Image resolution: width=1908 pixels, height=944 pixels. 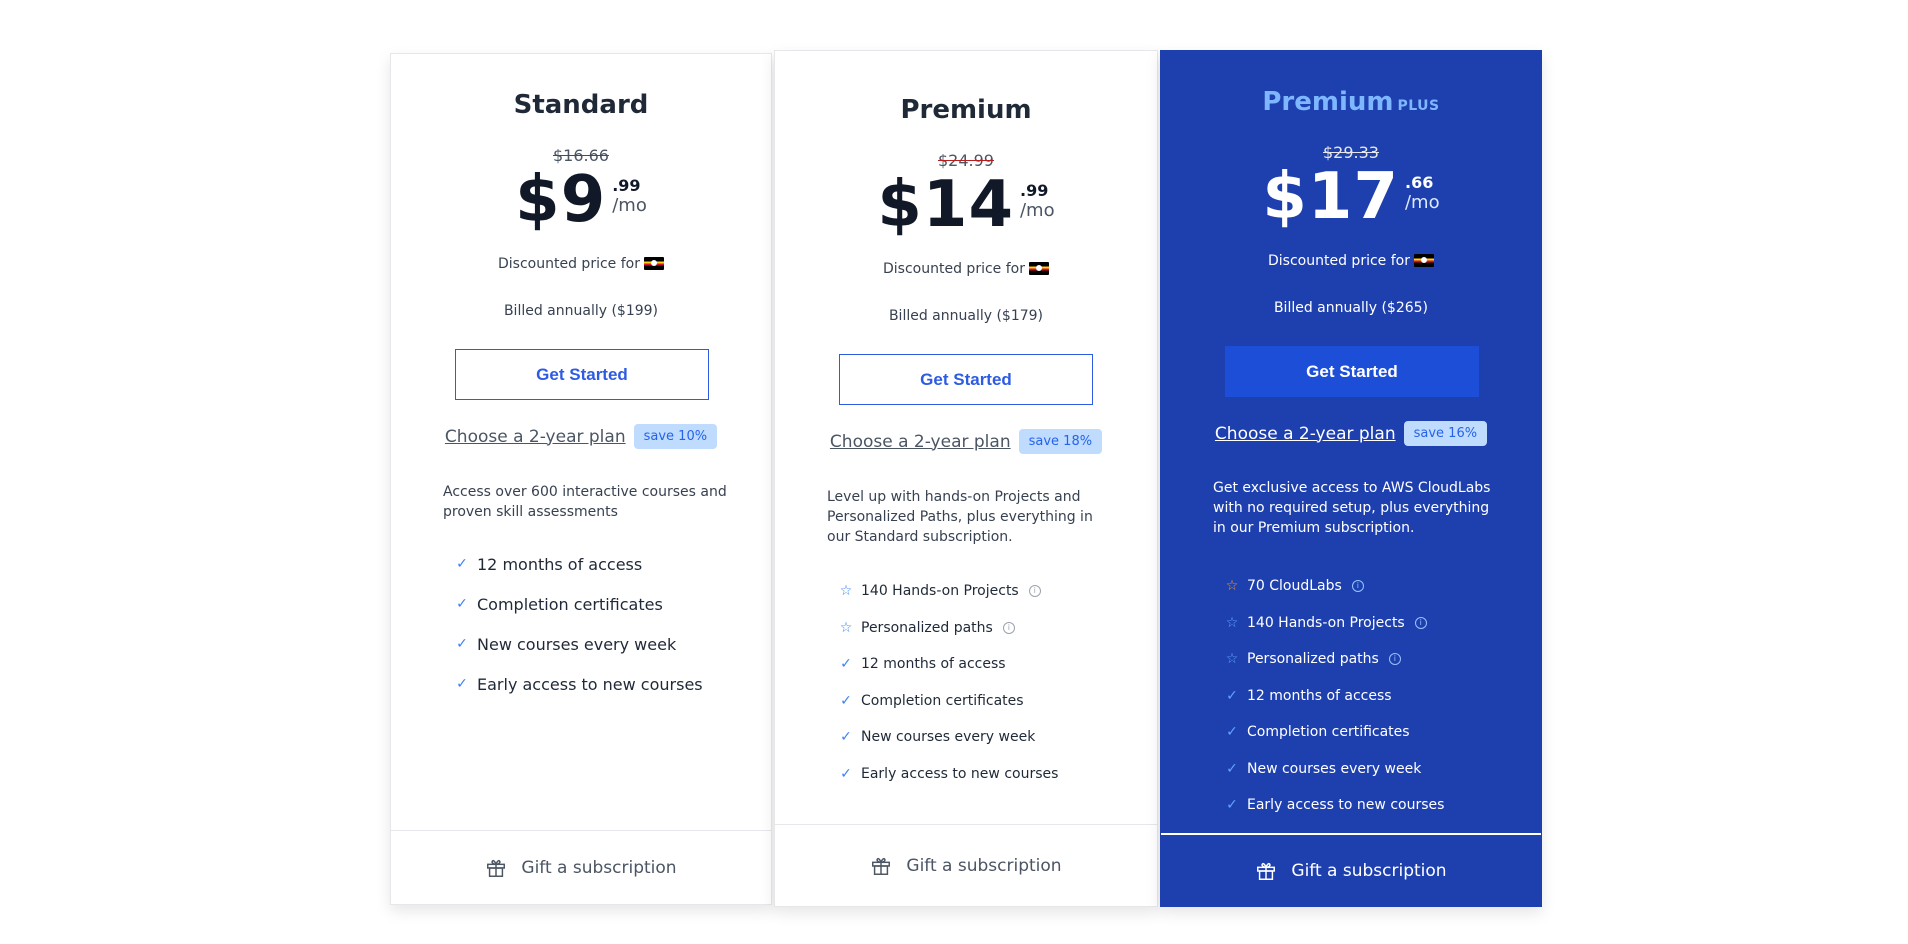 I want to click on two-year-plan: Choose a 2-year plan save 18%, so click(x=966, y=441).